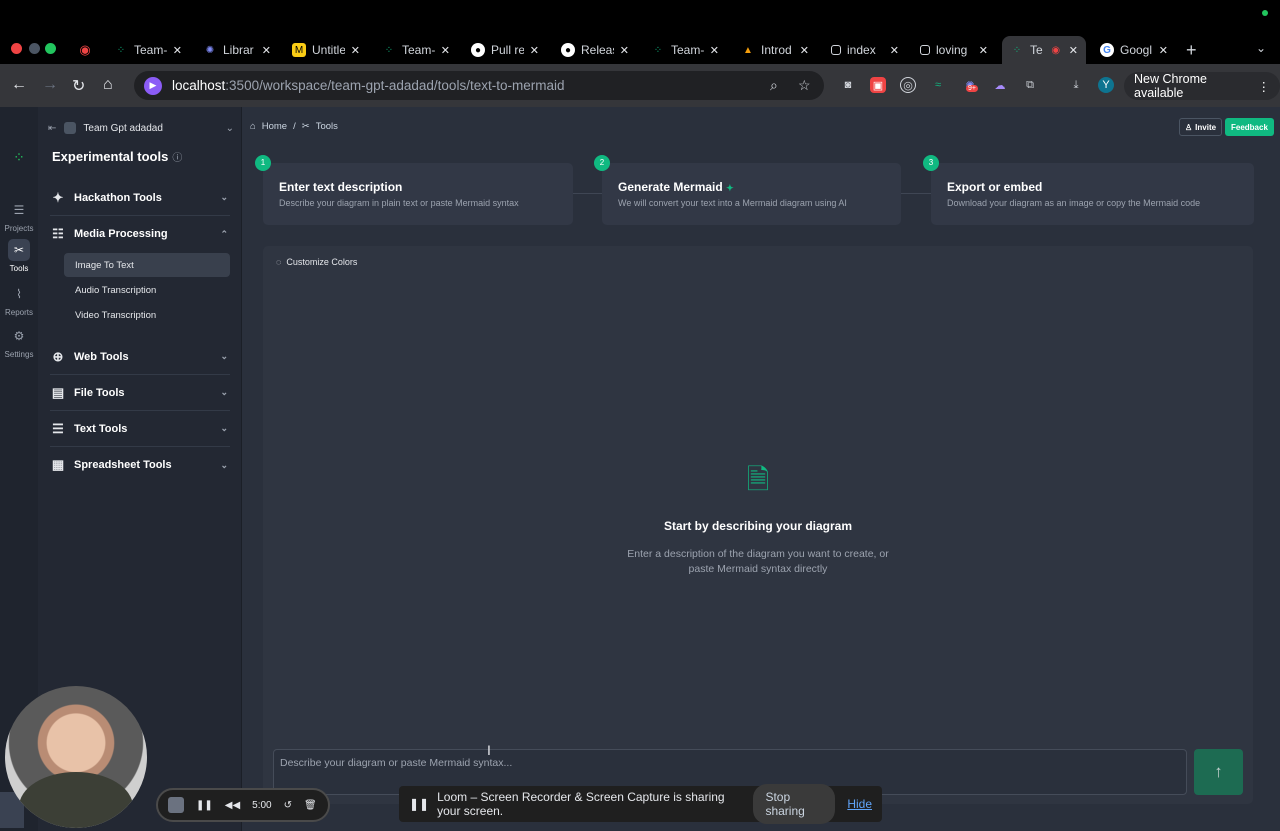 This screenshot has width=1280, height=831. What do you see at coordinates (274, 126) in the screenshot?
I see `breadcrumb-home-link: Home` at bounding box center [274, 126].